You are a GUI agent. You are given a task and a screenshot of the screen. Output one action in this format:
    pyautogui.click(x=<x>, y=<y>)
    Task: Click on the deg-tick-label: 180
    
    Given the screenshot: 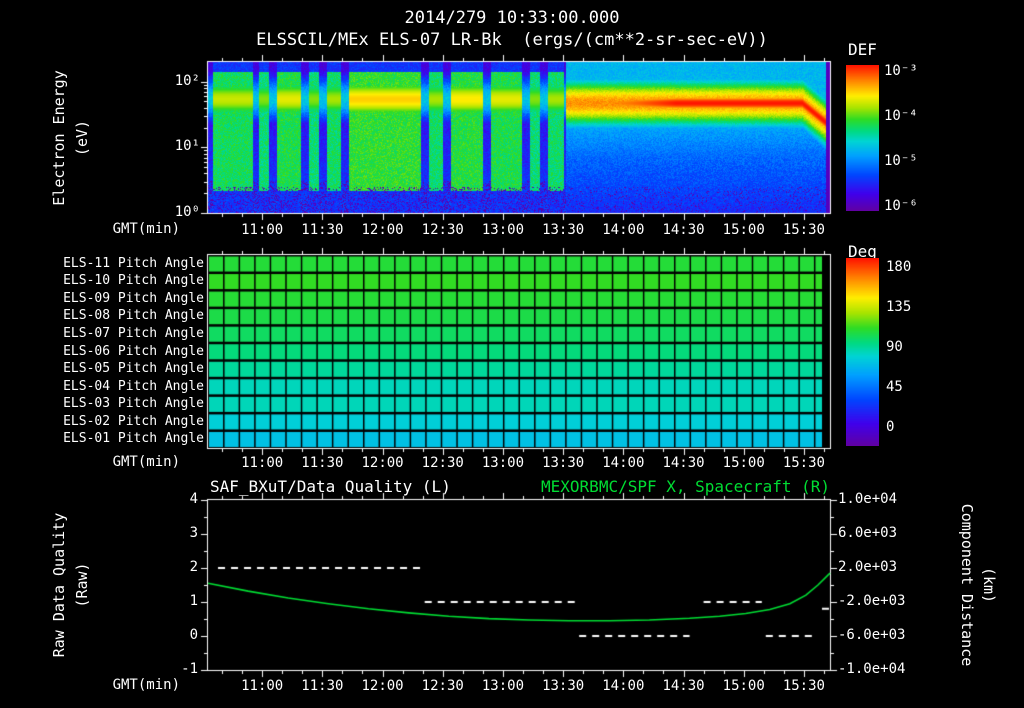 What is the action you would take?
    pyautogui.click(x=899, y=267)
    